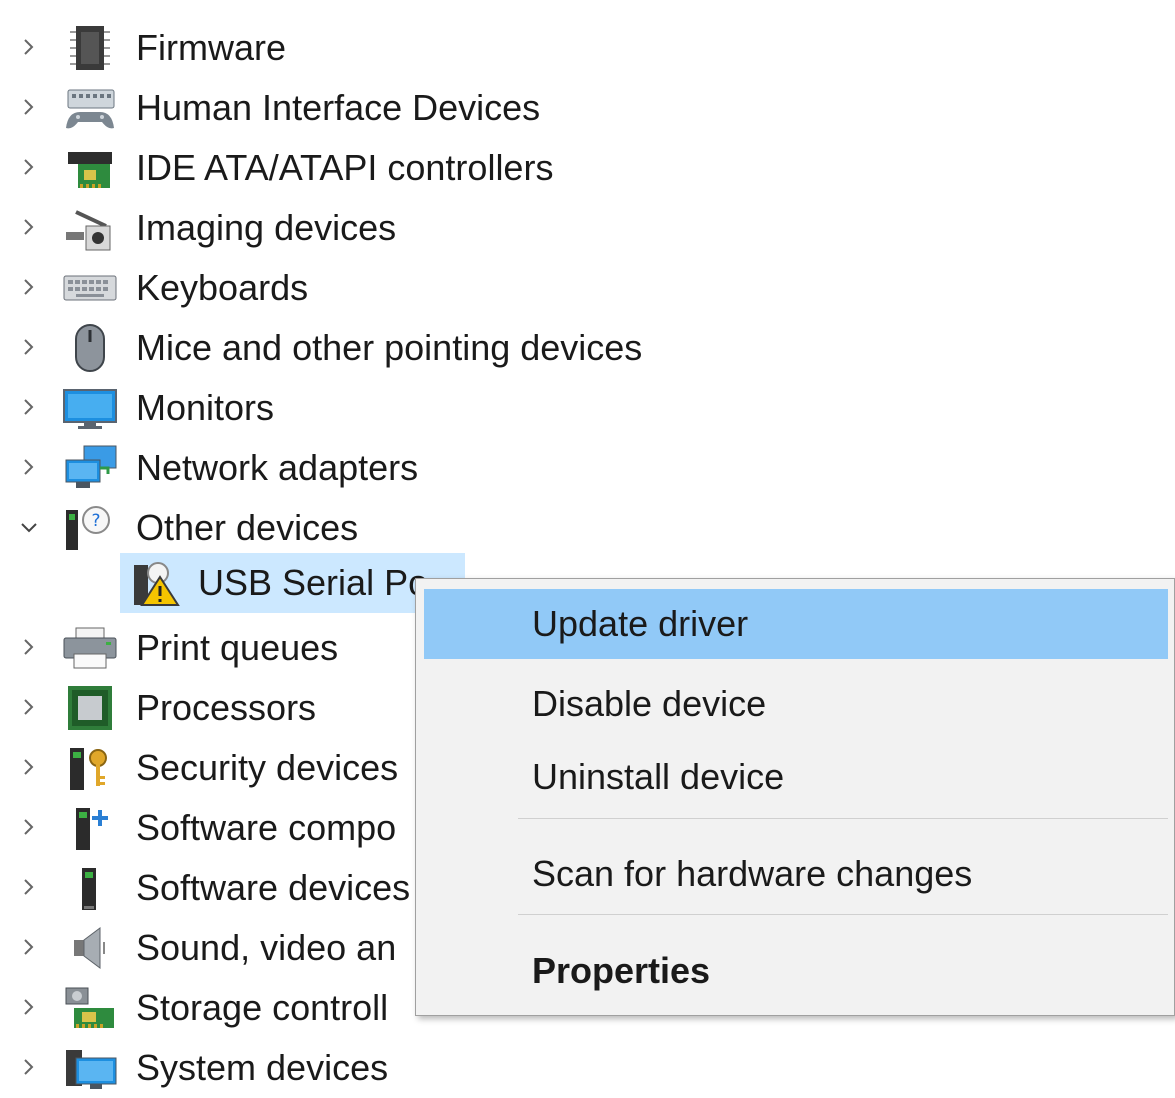 The width and height of the screenshot is (1175, 1098). Describe the element at coordinates (649, 703) in the screenshot. I see `menu-item-label: Disable device` at that location.